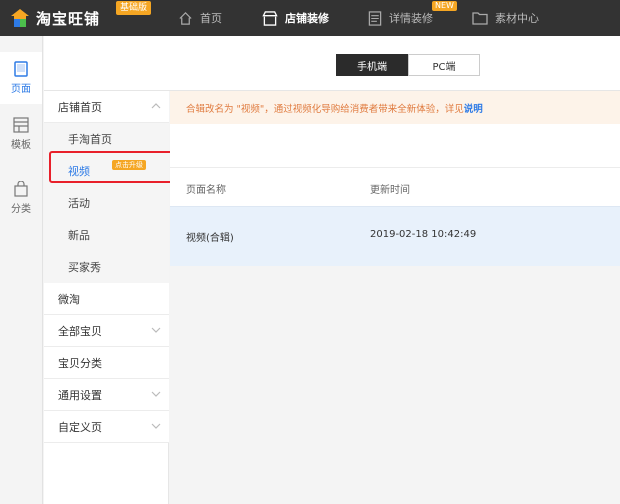 Image resolution: width=620 pixels, height=504 pixels. I want to click on top-bar: 淘宝旺铺 基础版 首页 店铺装修 详情装修 NEW 素材中心, so click(310, 18).